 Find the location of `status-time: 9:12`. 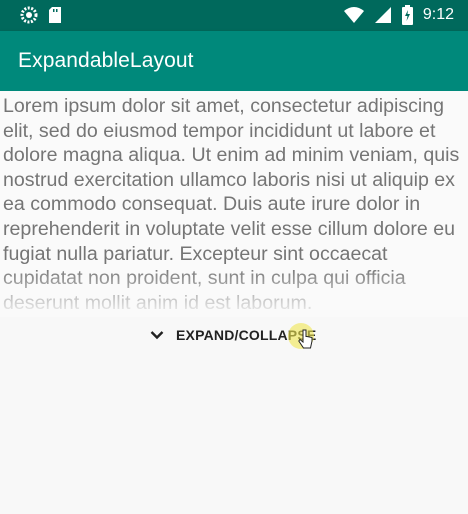

status-time: 9:12 is located at coordinates (438, 14).